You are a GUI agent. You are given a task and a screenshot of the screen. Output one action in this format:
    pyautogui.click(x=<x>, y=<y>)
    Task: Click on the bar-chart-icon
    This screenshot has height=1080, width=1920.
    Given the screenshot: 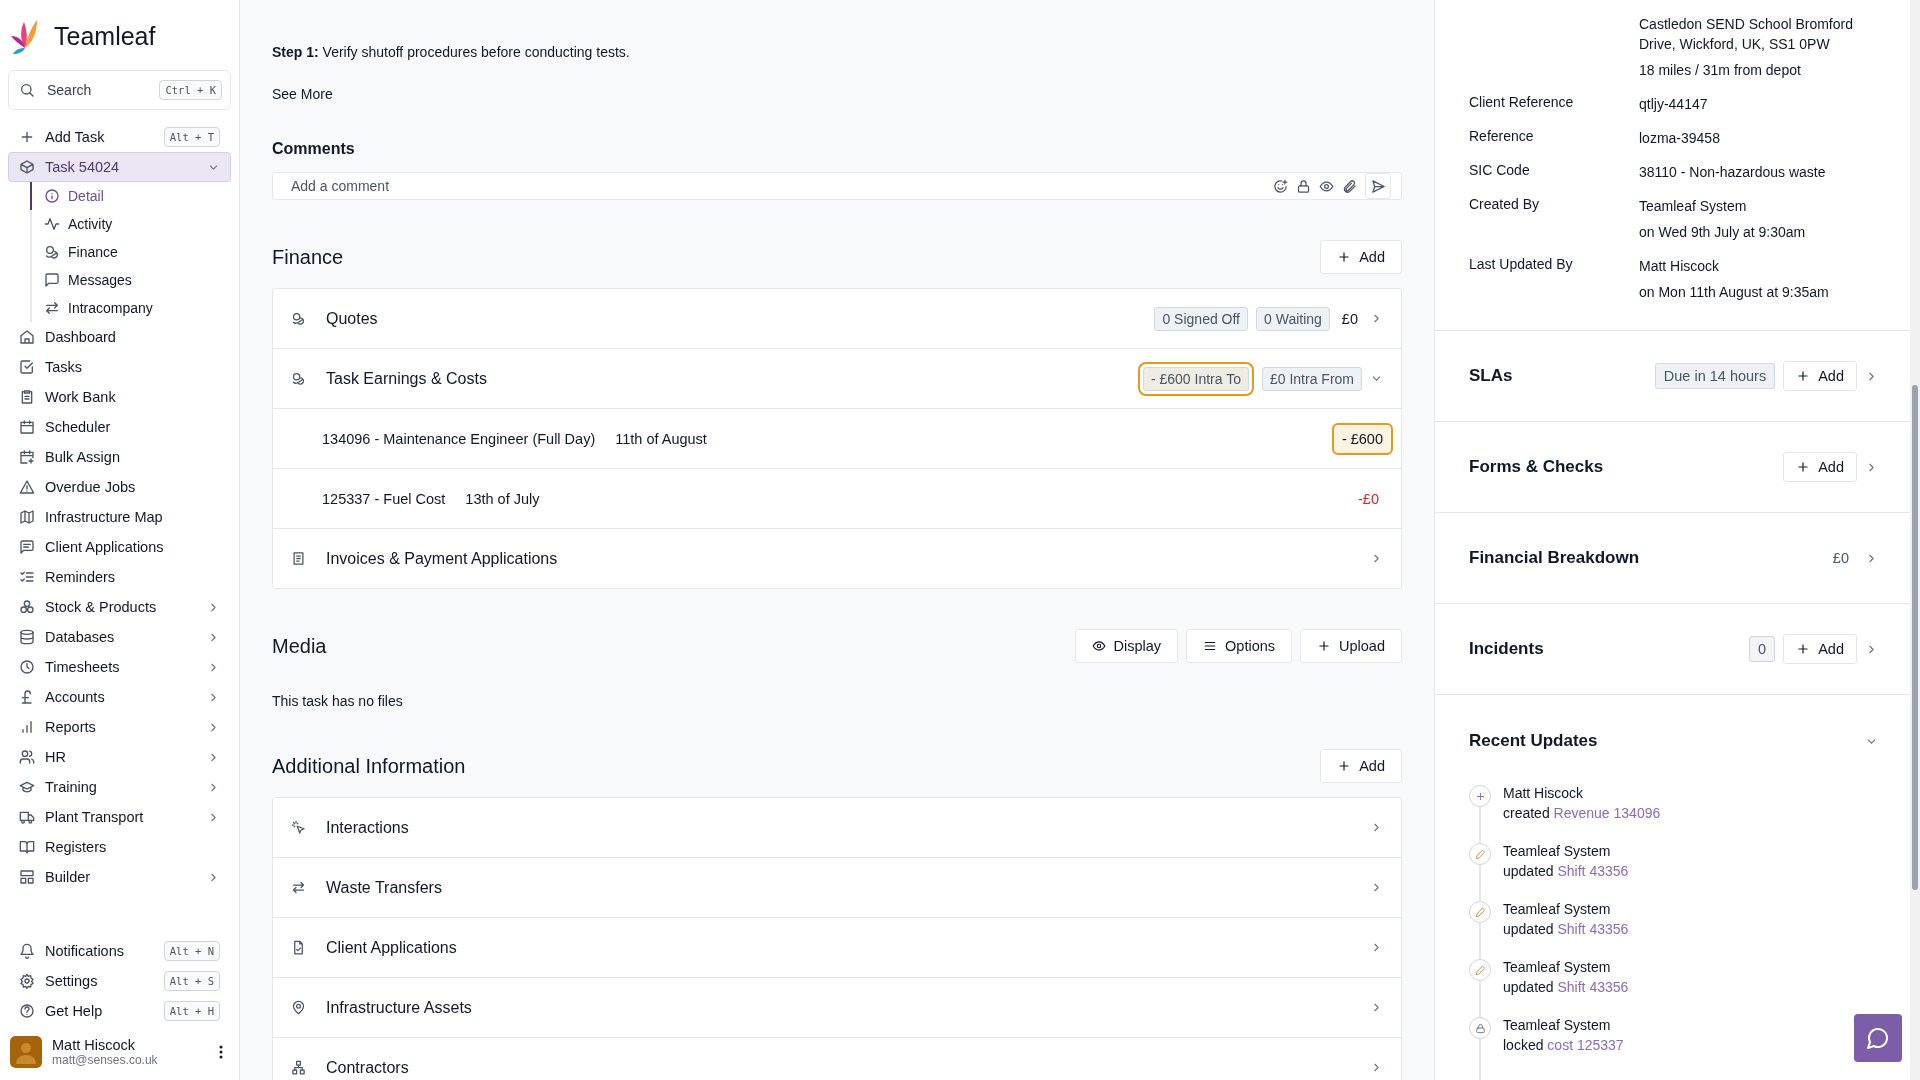 What is the action you would take?
    pyautogui.click(x=27, y=727)
    